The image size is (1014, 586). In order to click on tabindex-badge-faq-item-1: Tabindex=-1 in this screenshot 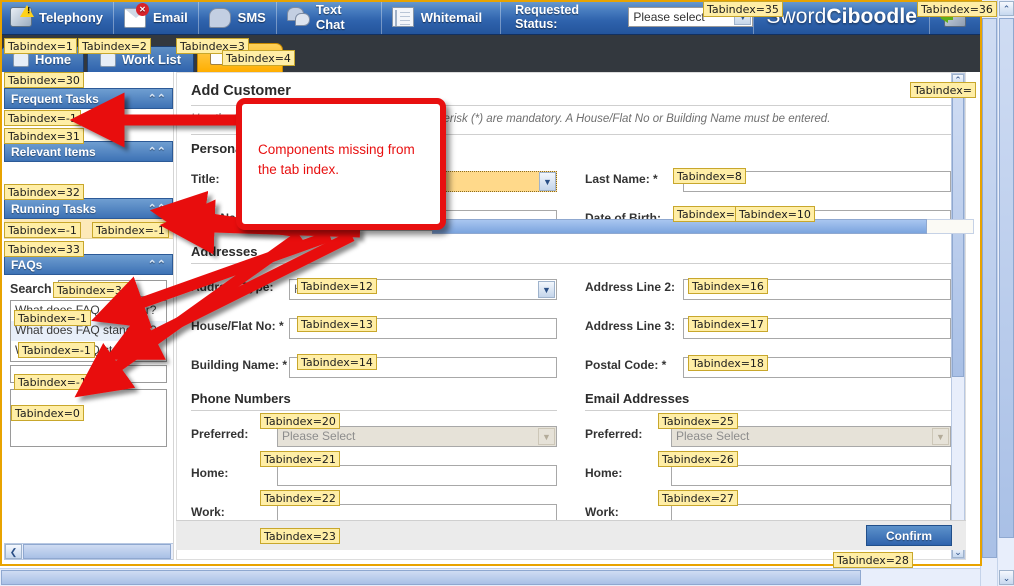, I will do `click(52, 318)`.